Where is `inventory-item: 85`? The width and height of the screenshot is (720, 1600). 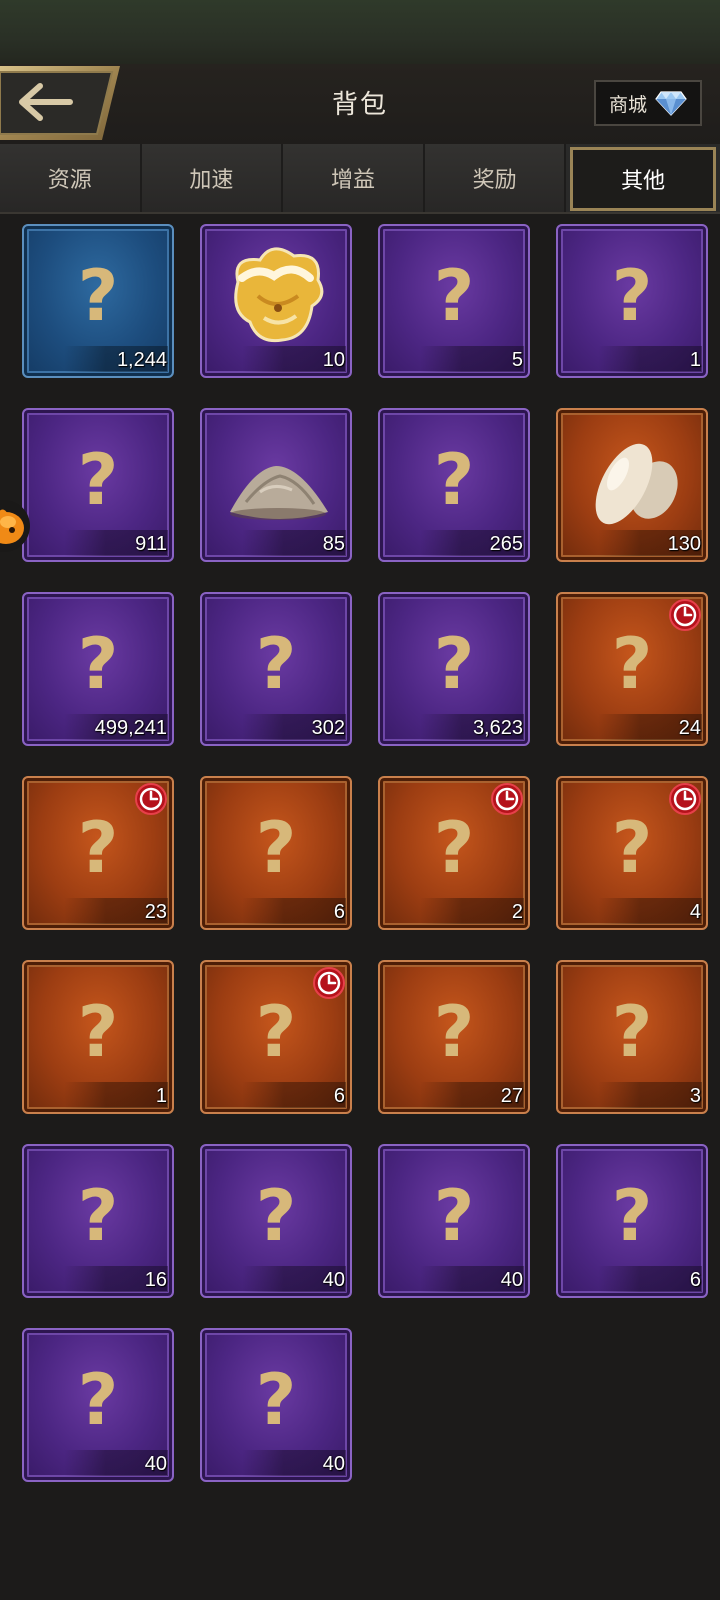 inventory-item: 85 is located at coordinates (276, 485).